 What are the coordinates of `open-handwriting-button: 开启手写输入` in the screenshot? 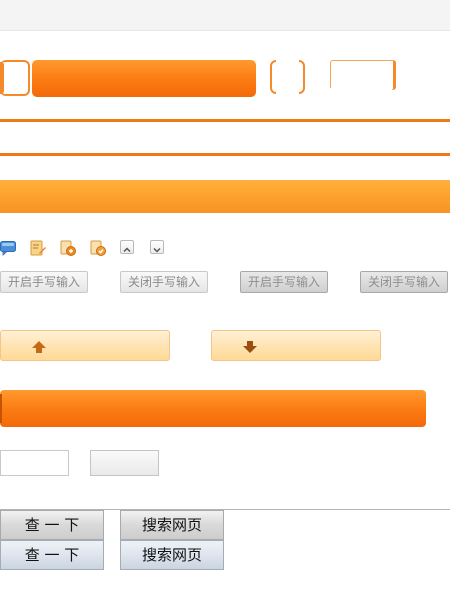 It's located at (44, 282).